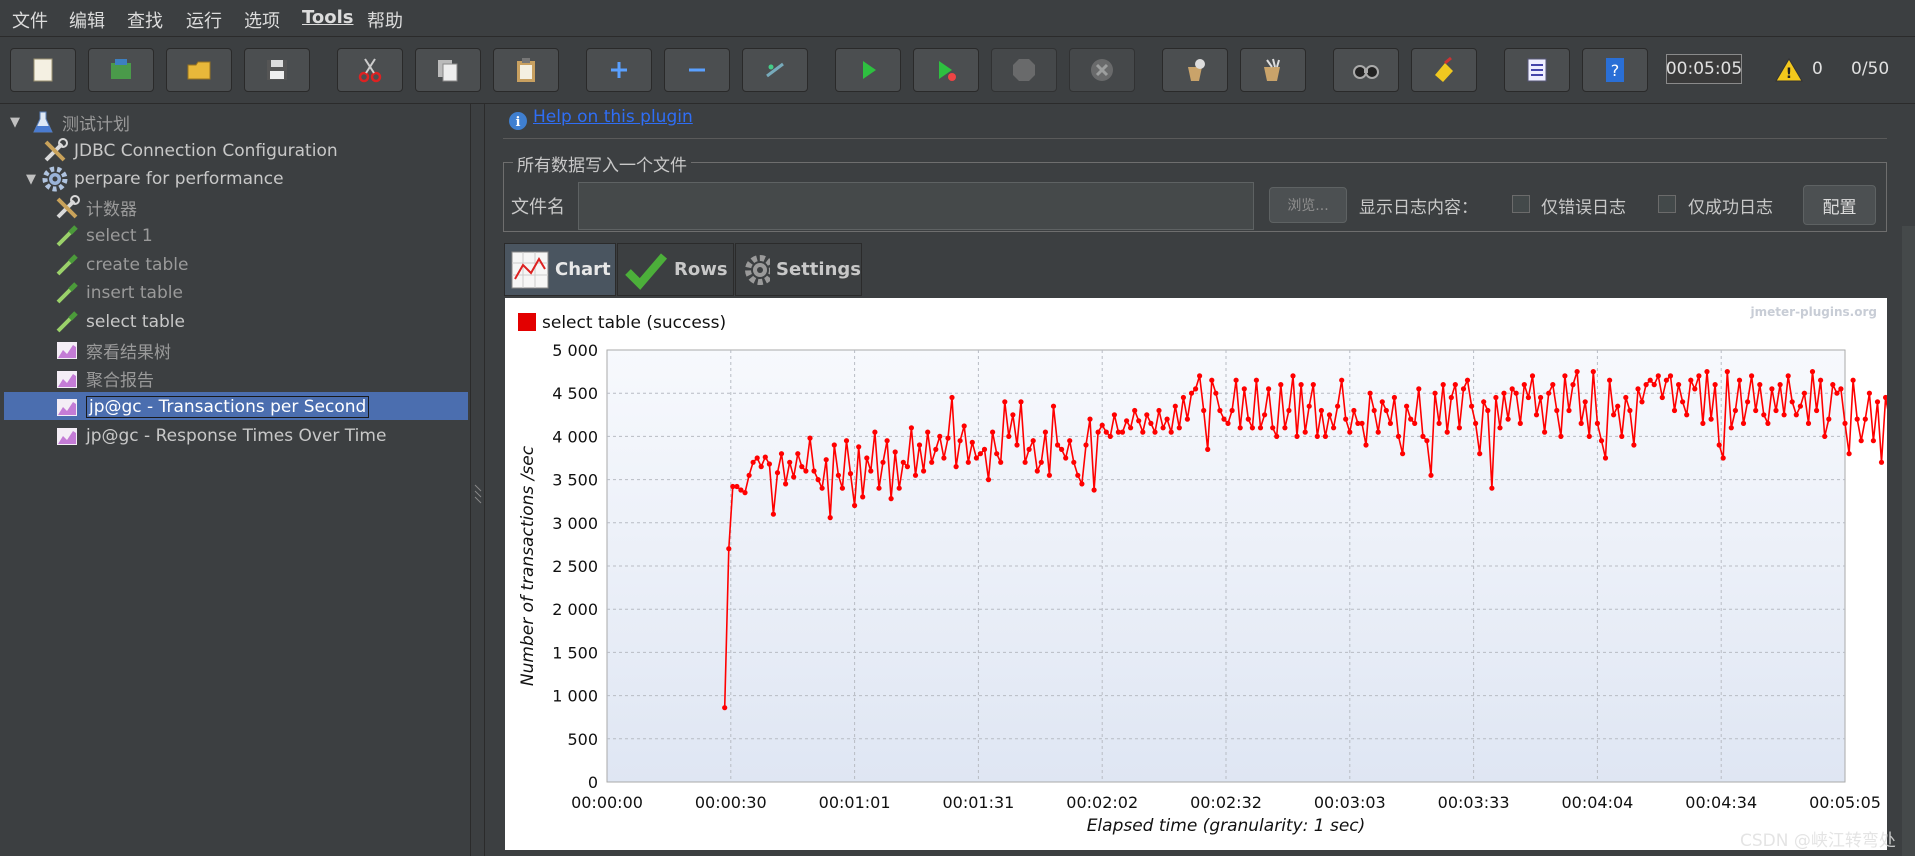 Image resolution: width=1915 pixels, height=856 pixels. Describe the element at coordinates (1667, 204) in the screenshot. I see `success-only-checkbox` at that location.